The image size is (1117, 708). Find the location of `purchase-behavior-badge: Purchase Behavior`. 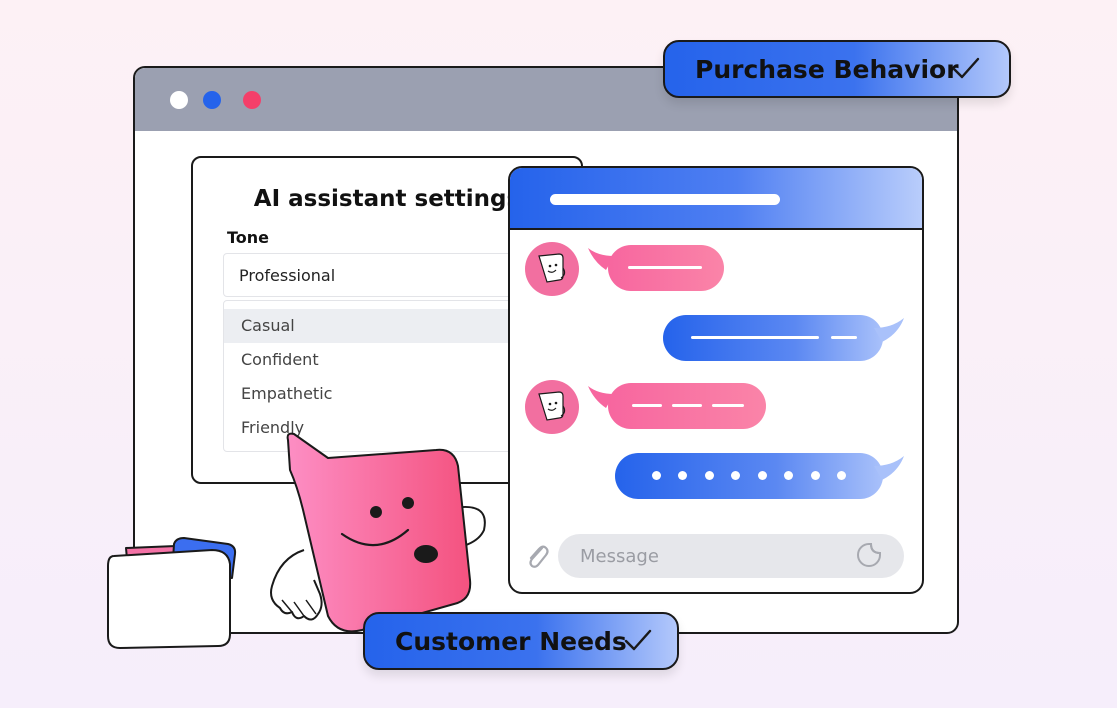

purchase-behavior-badge: Purchase Behavior is located at coordinates (837, 69).